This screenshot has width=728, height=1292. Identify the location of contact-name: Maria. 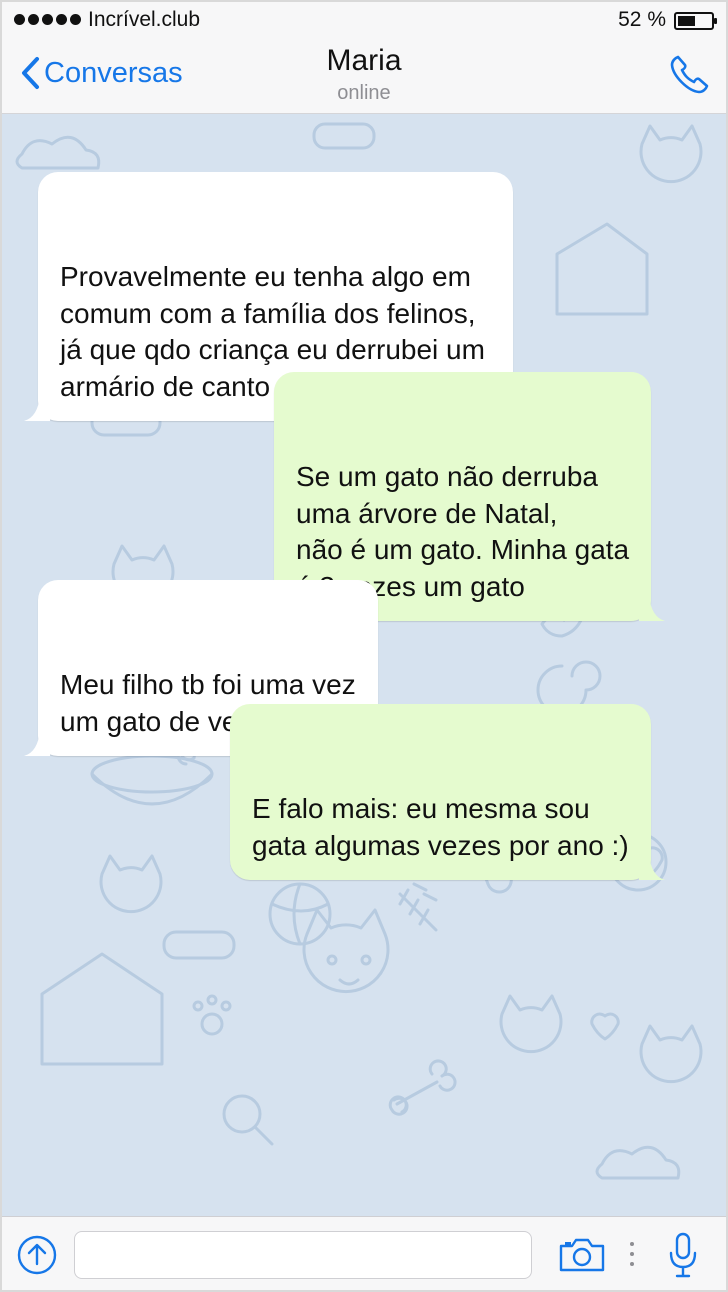
(364, 61).